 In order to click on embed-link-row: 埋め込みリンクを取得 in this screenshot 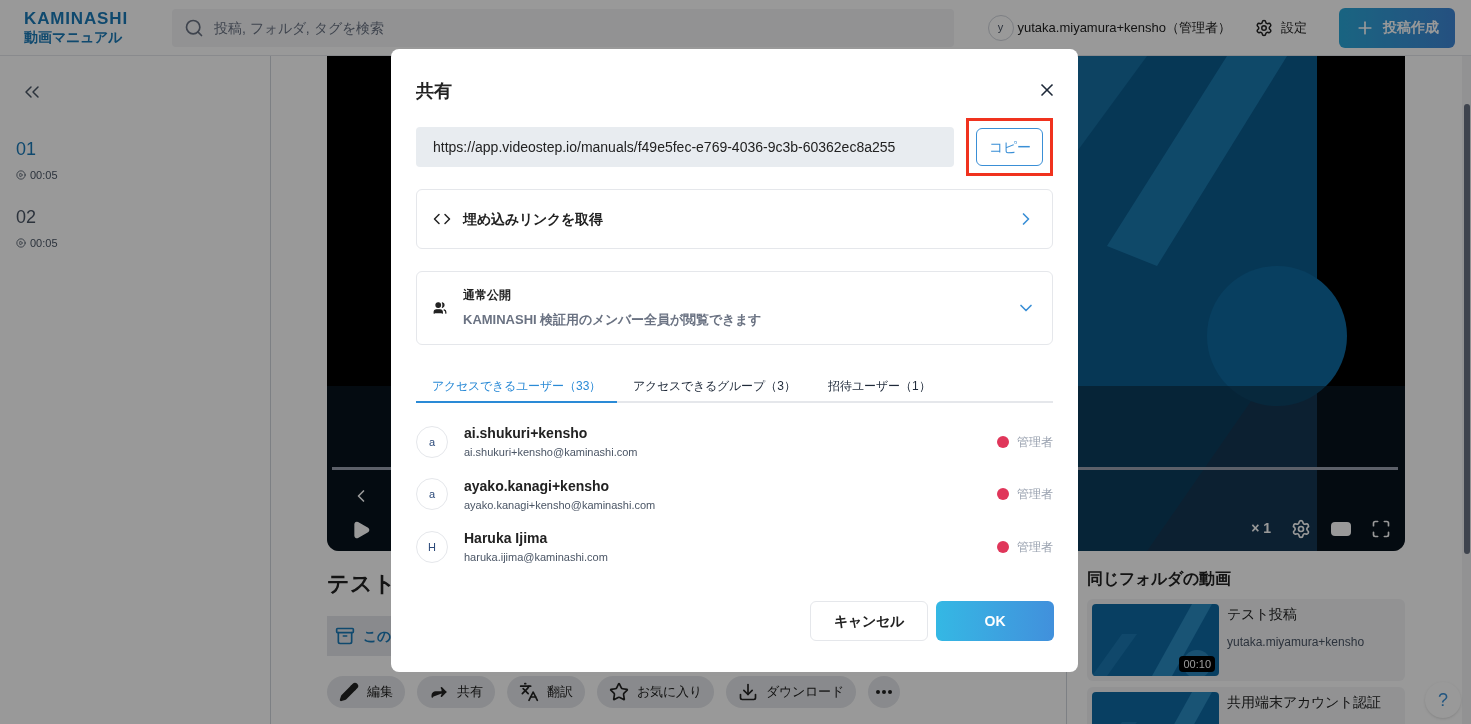, I will do `click(734, 219)`.